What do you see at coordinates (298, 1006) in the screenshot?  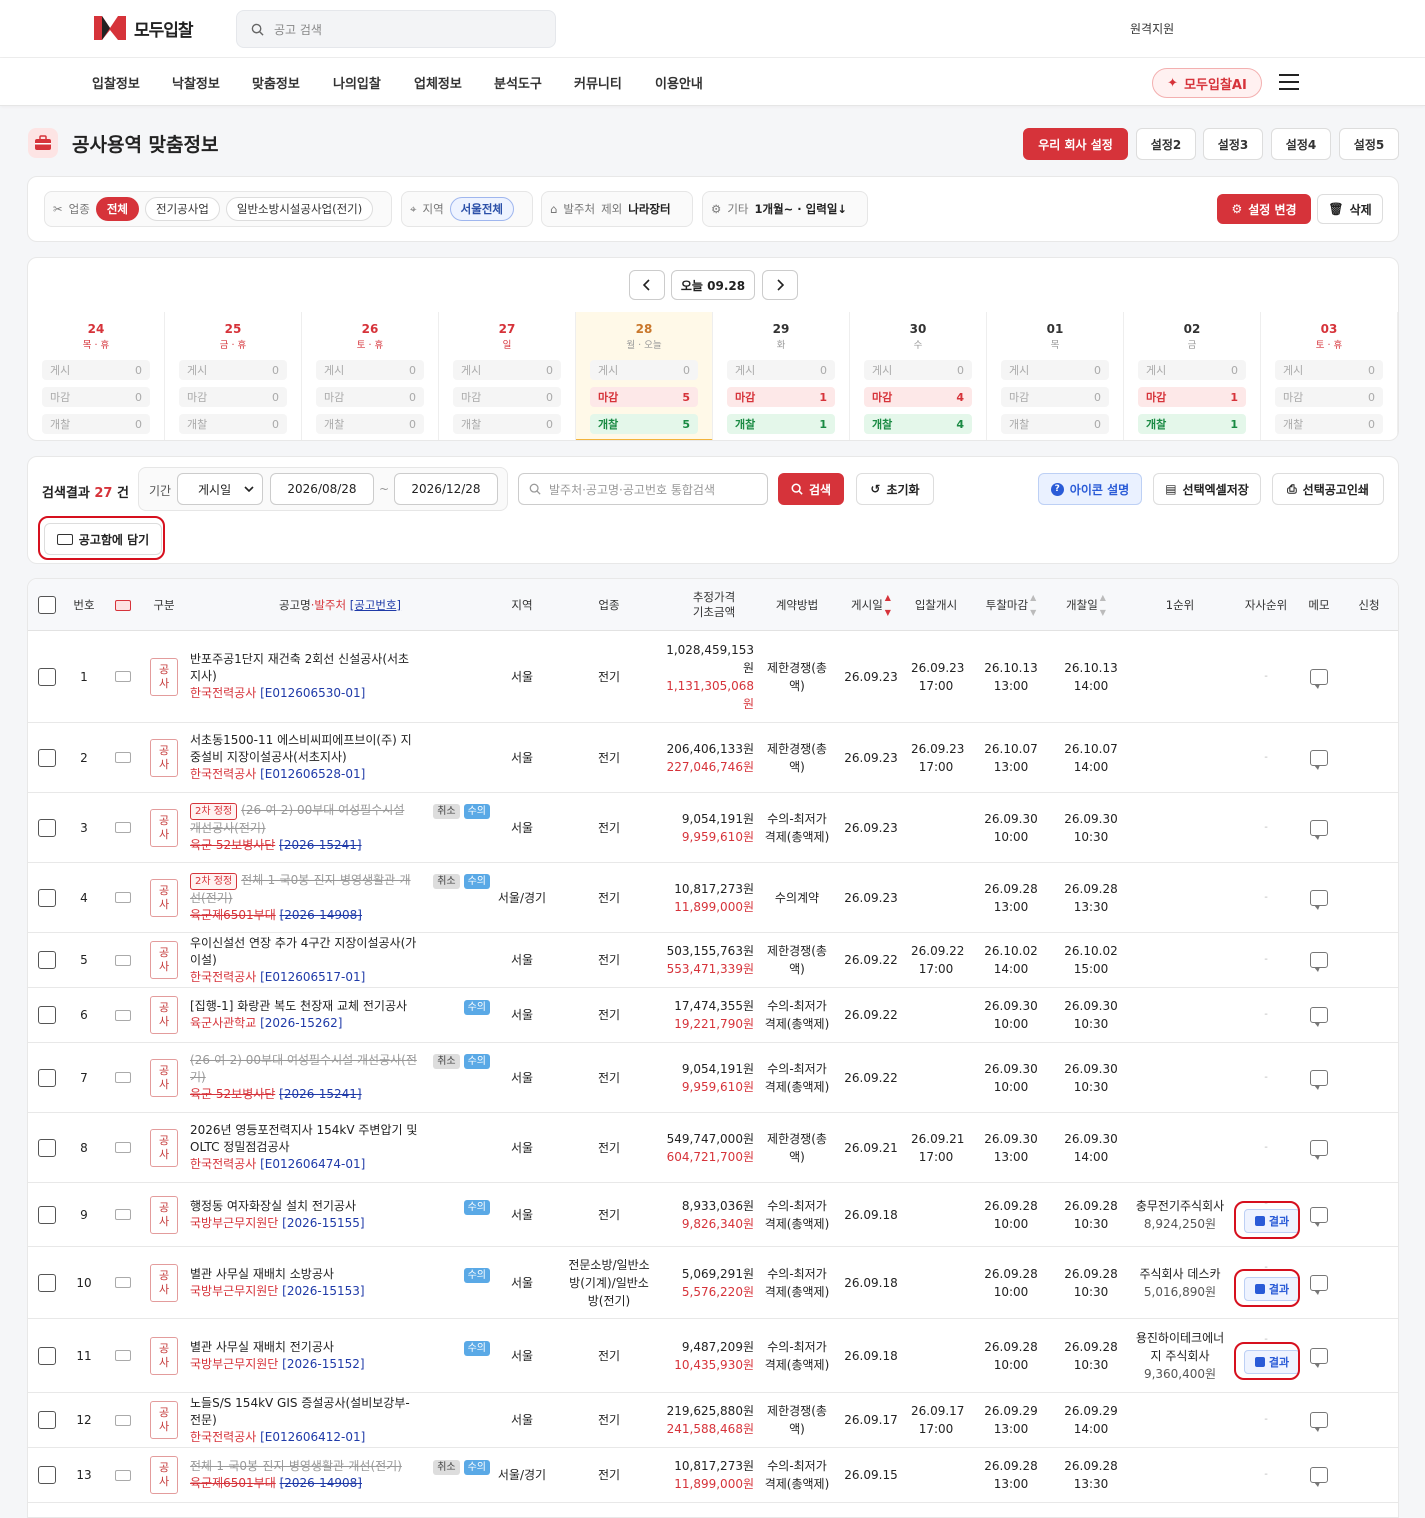 I see `bid-title: [집행-1] 화랑관 복도 천장재 교체 전기공사` at bounding box center [298, 1006].